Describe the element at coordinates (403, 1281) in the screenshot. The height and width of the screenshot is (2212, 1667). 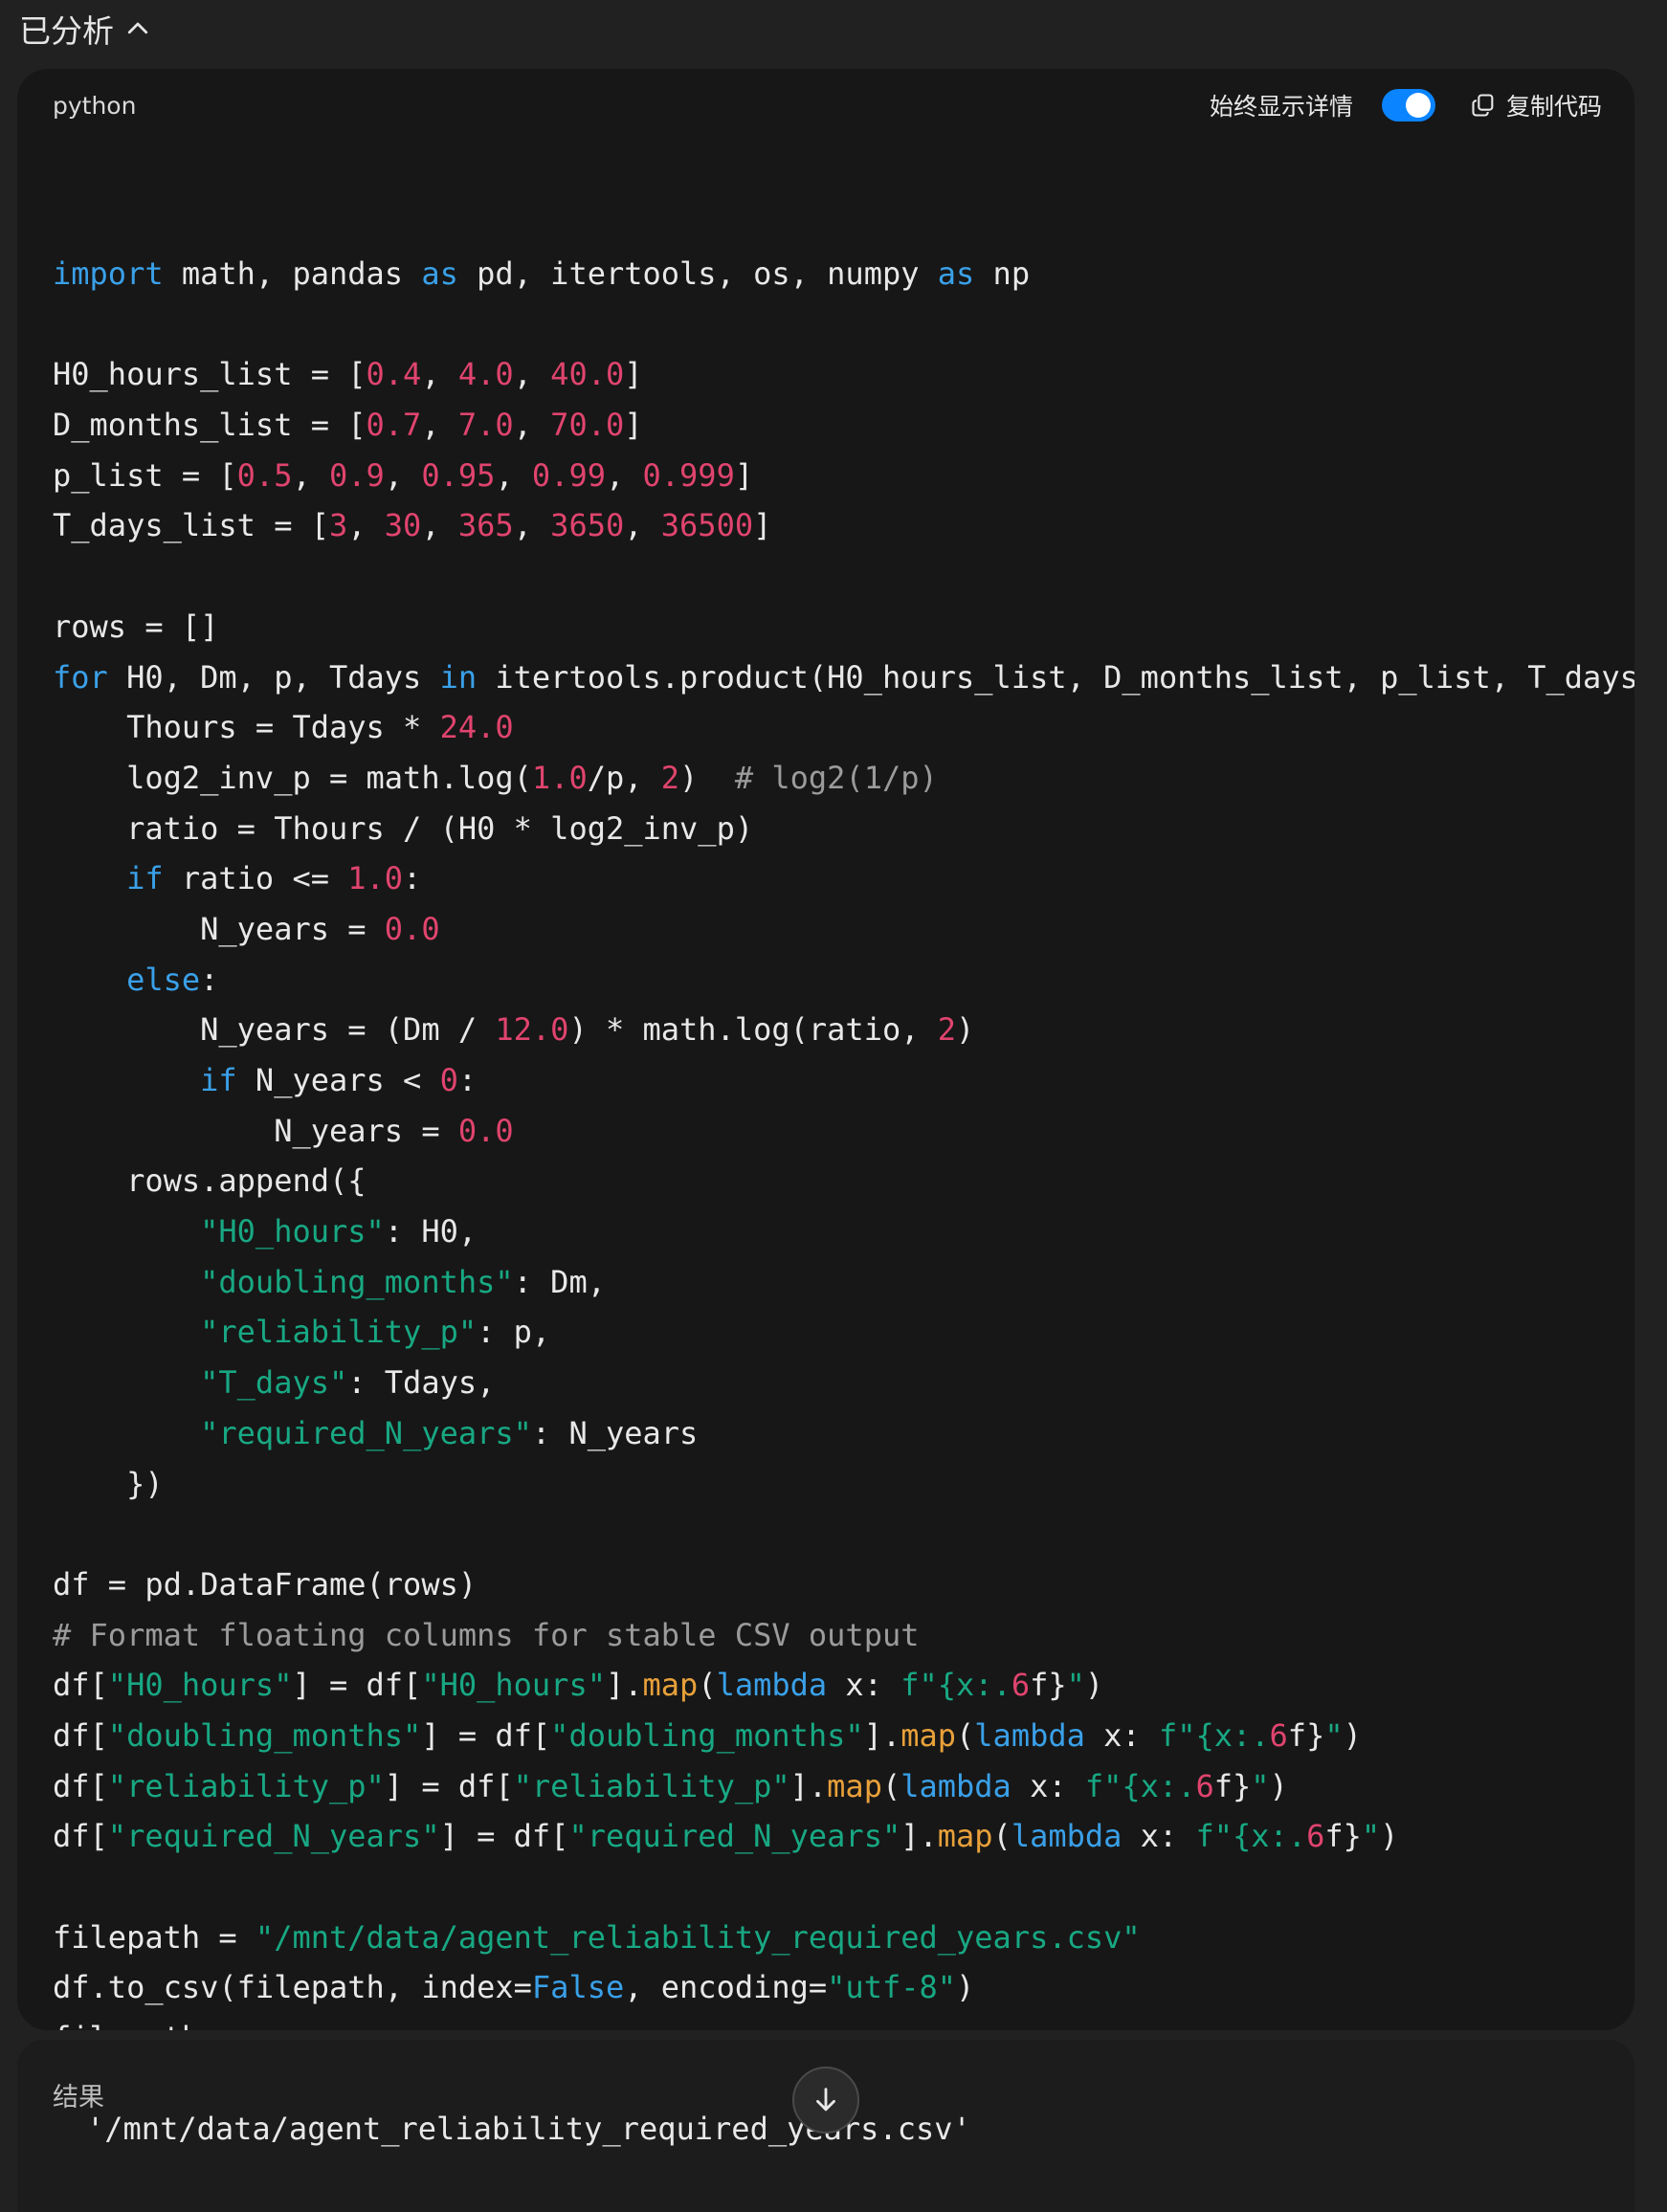
I see `code-line: "doubling_months": Dm,` at that location.